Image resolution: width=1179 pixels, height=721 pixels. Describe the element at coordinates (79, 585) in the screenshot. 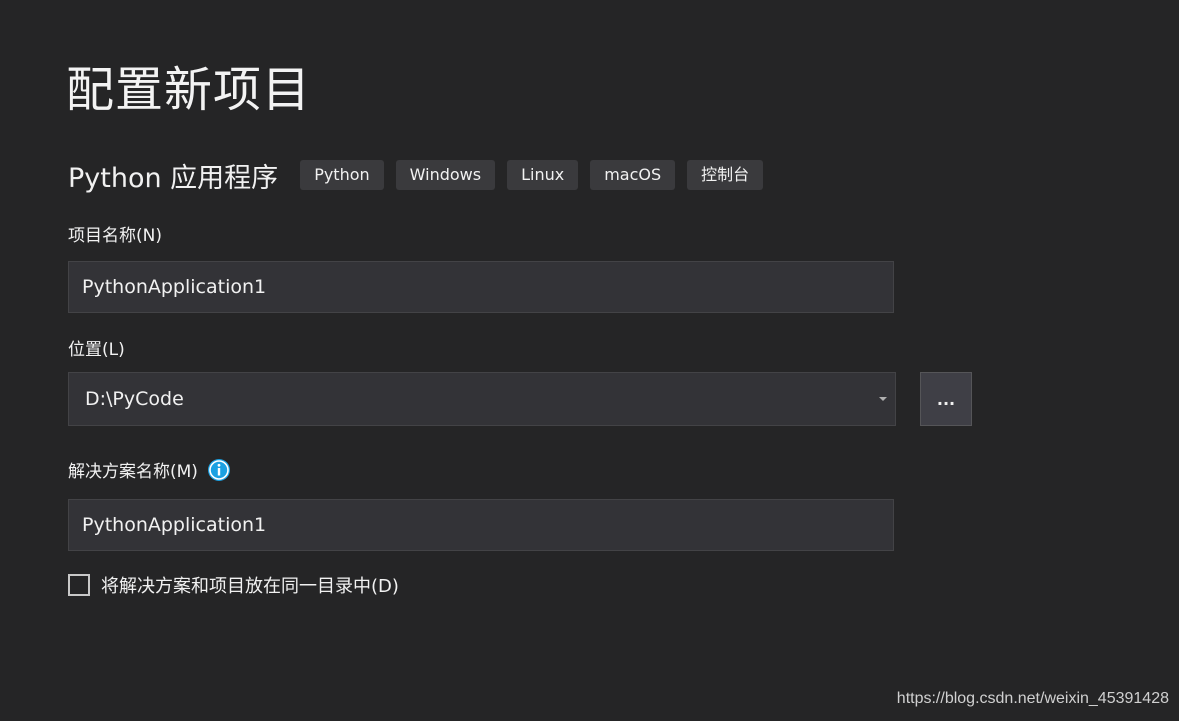

I see `same-directory-checkbox` at that location.